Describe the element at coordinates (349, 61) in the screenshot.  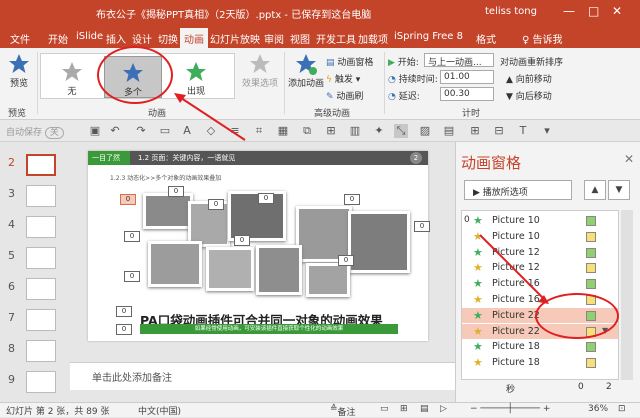
I see `animation-pane-button: ▤ 动画窗格` at that location.